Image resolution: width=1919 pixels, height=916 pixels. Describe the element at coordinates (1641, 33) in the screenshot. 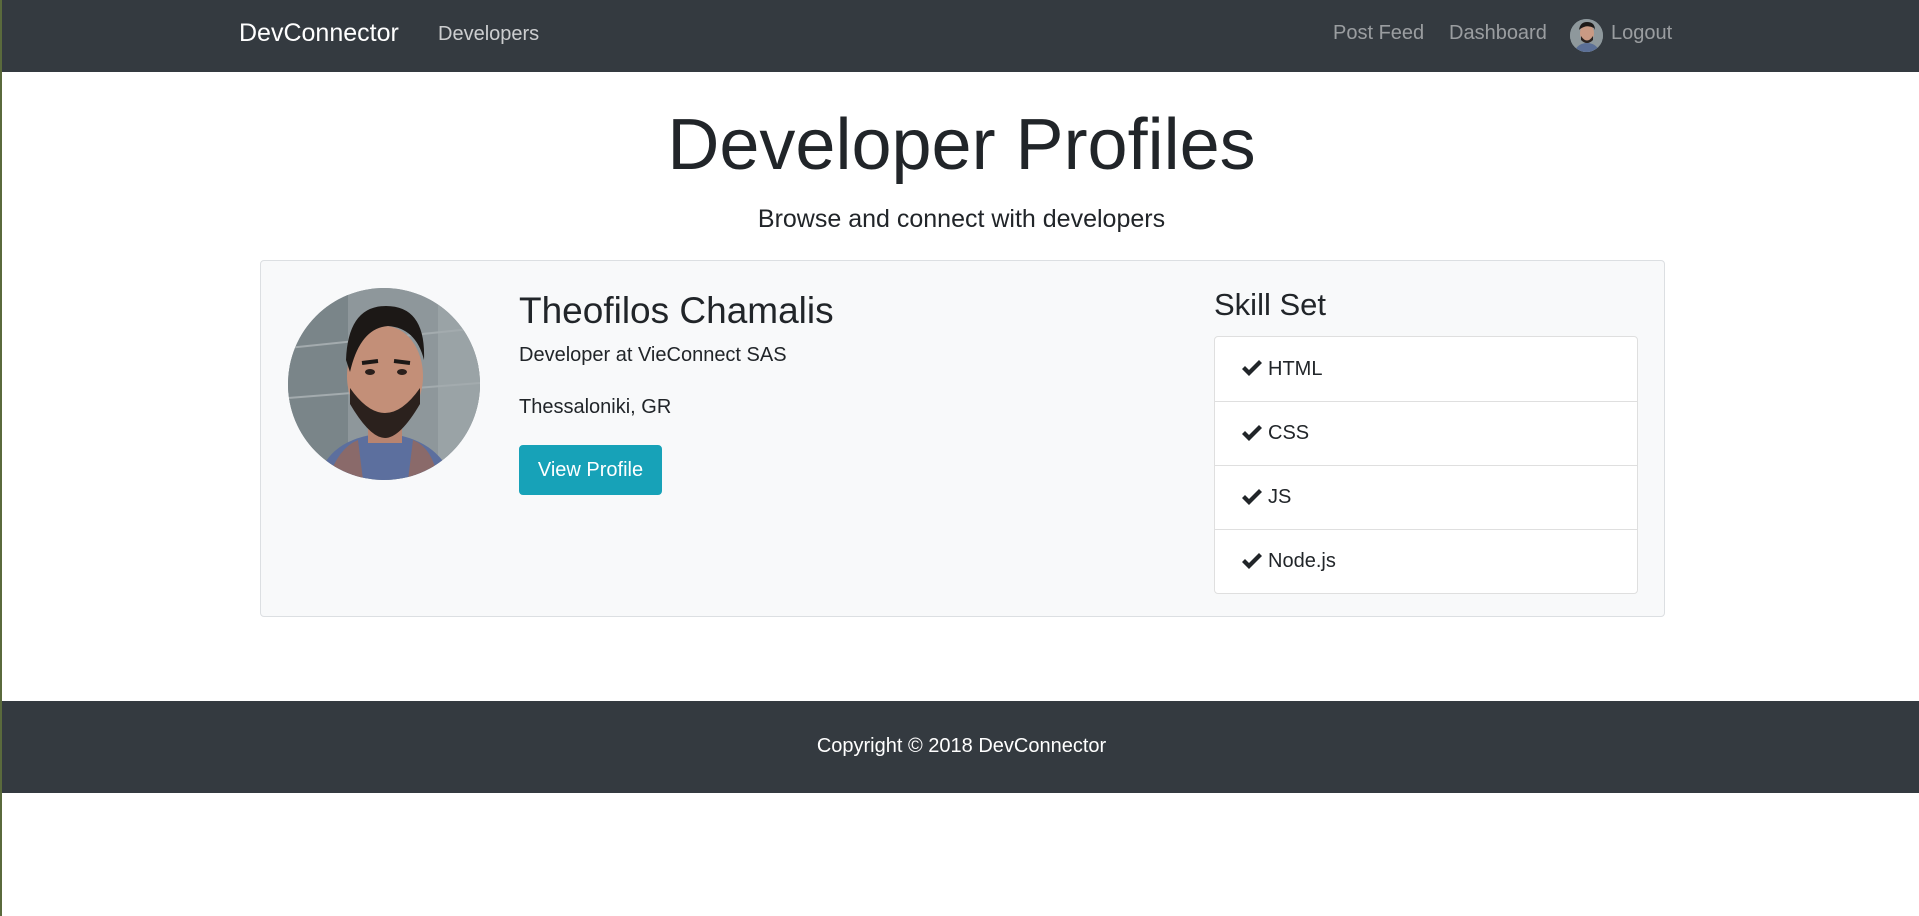

I see `nav-logout-link: Logout` at that location.